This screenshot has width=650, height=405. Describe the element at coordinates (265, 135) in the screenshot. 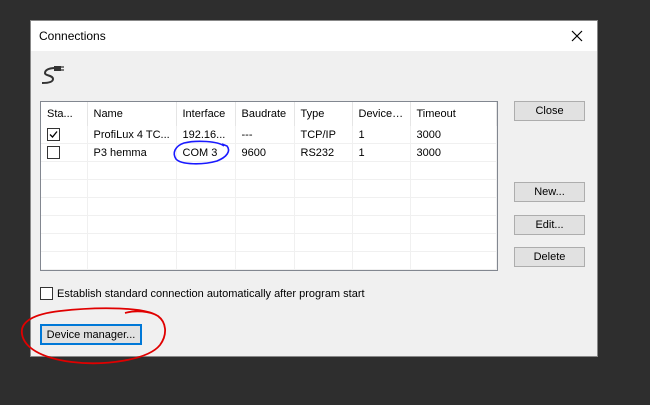

I see `cell-baudrate: ---` at that location.